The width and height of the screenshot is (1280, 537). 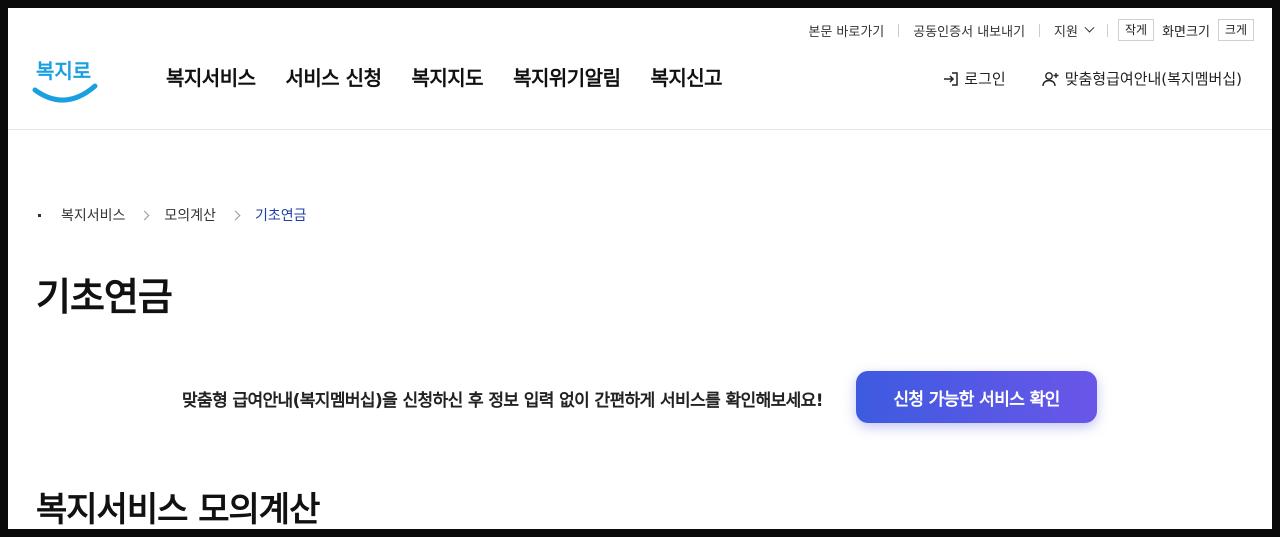 What do you see at coordinates (211, 76) in the screenshot?
I see `nav-welfare-services: 복지서비스` at bounding box center [211, 76].